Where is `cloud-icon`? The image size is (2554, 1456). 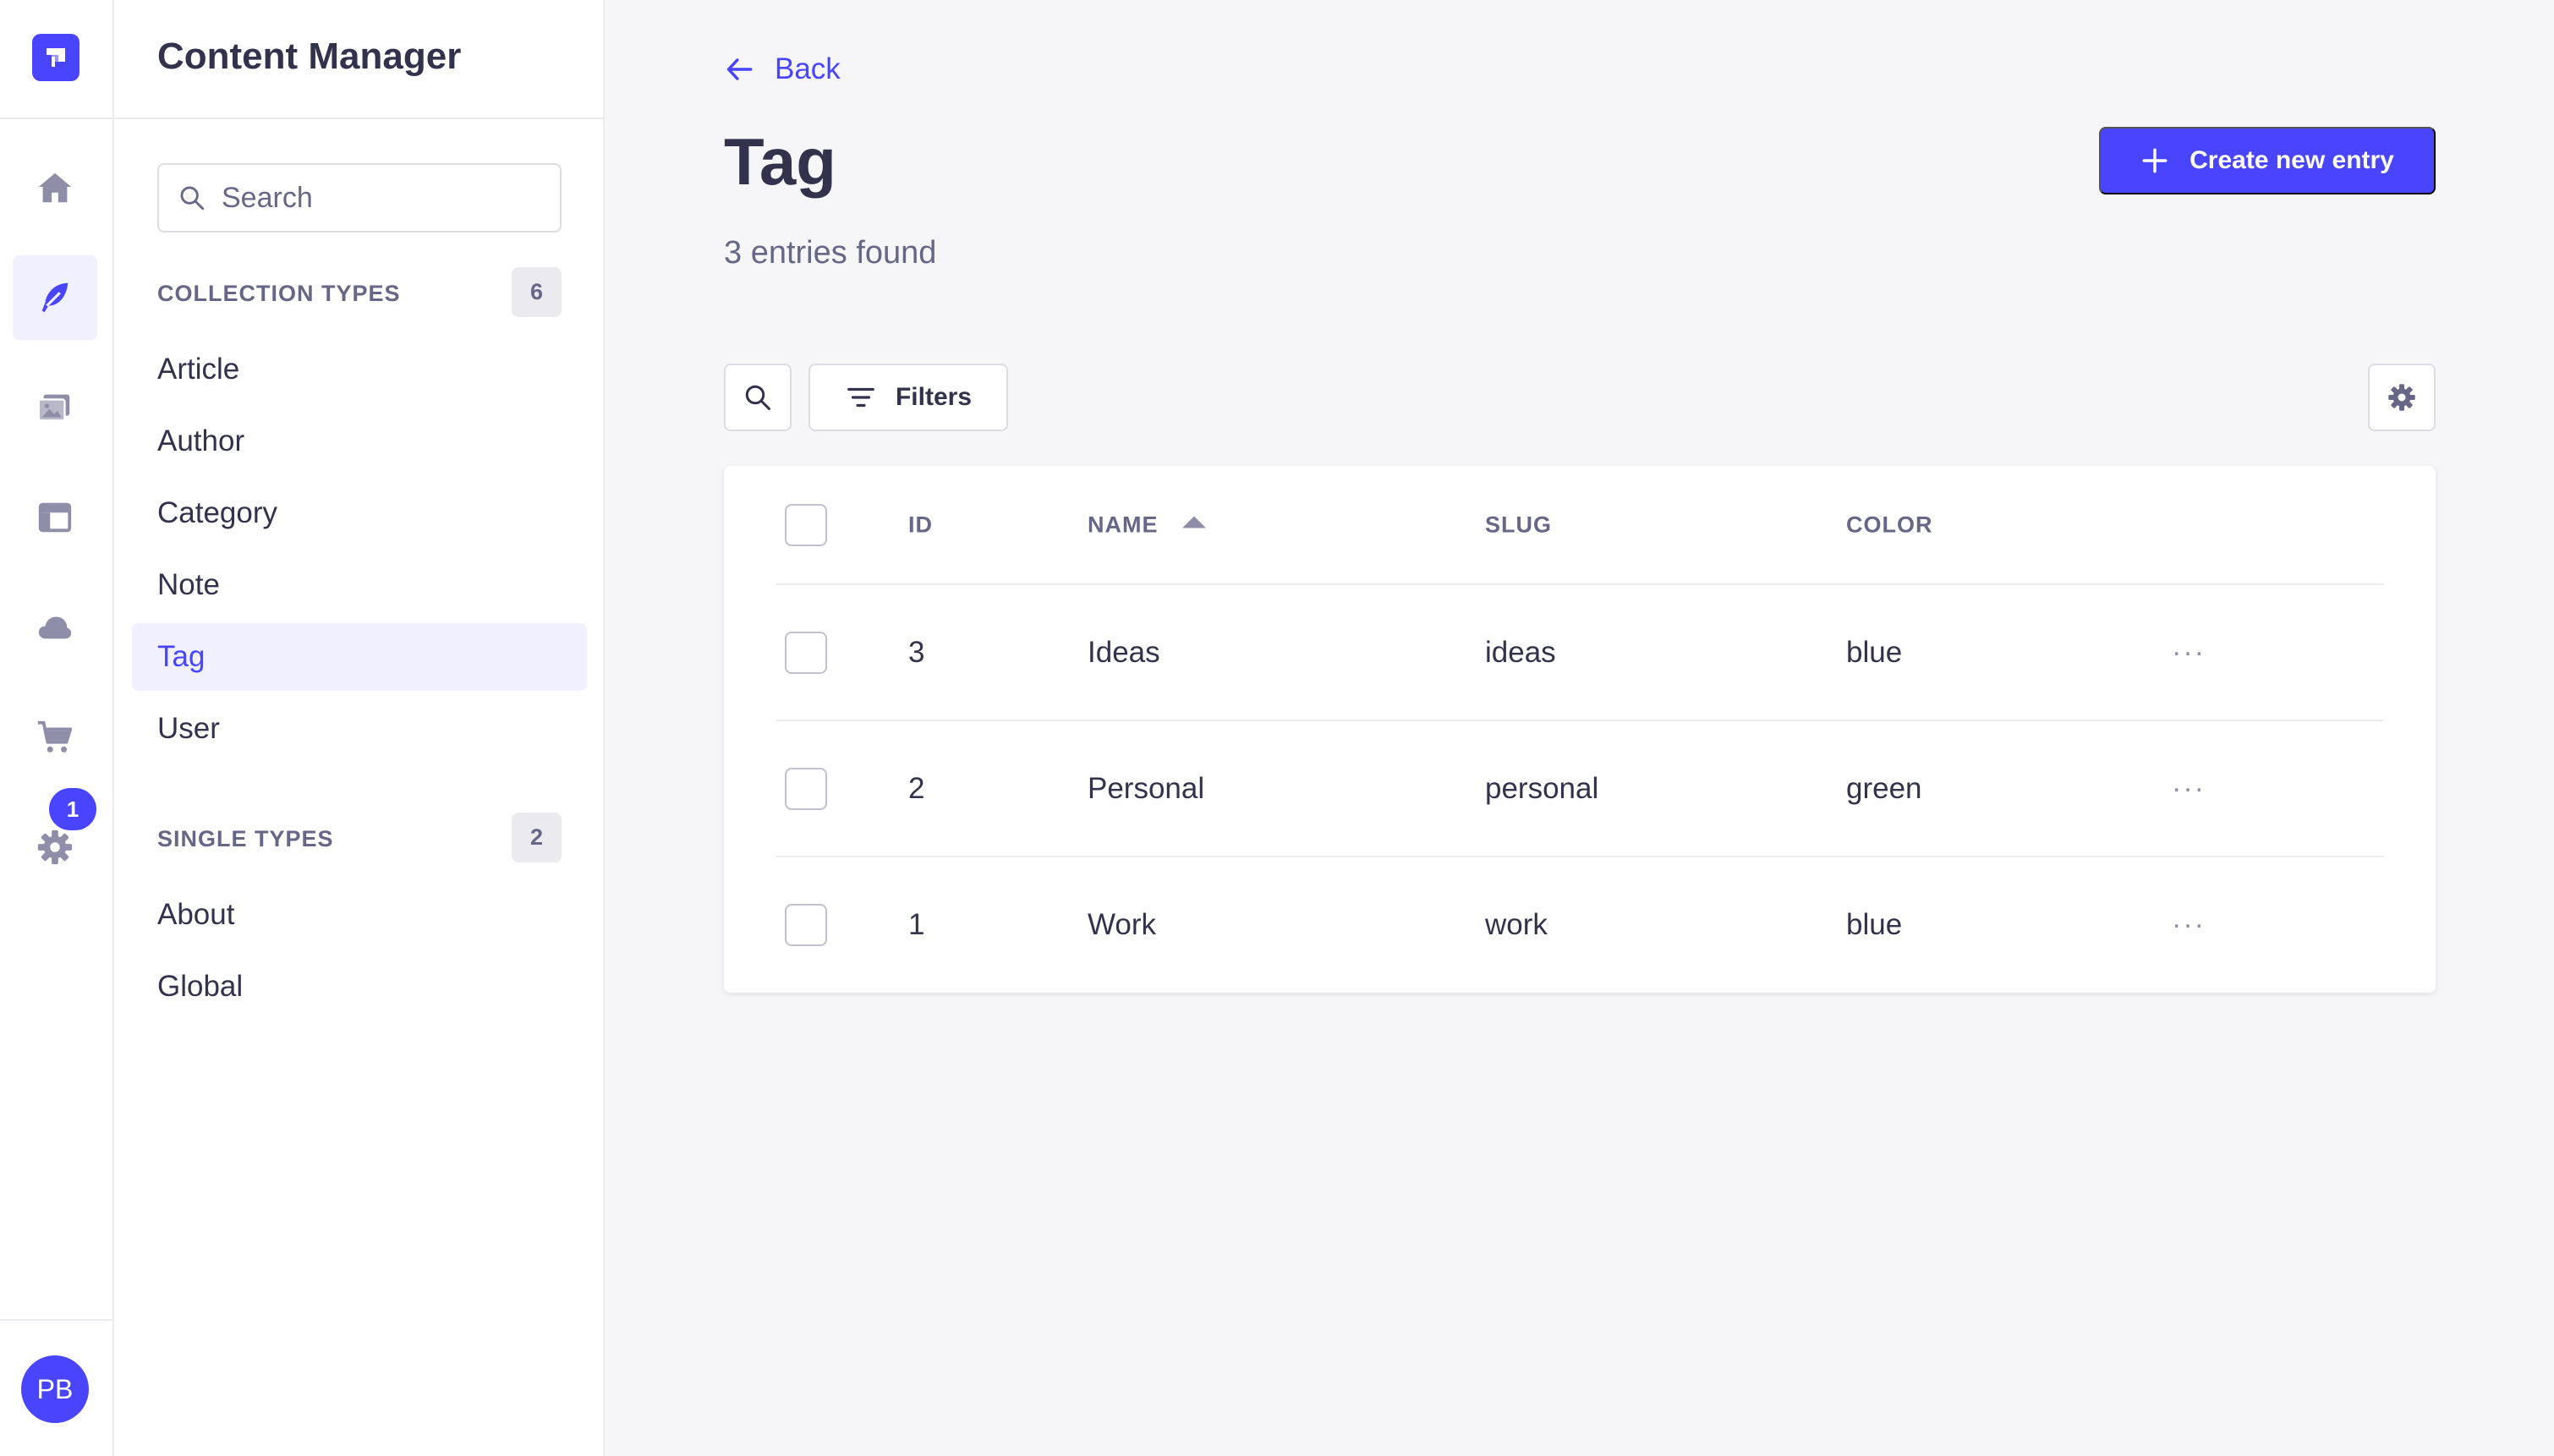
cloud-icon is located at coordinates (55, 627).